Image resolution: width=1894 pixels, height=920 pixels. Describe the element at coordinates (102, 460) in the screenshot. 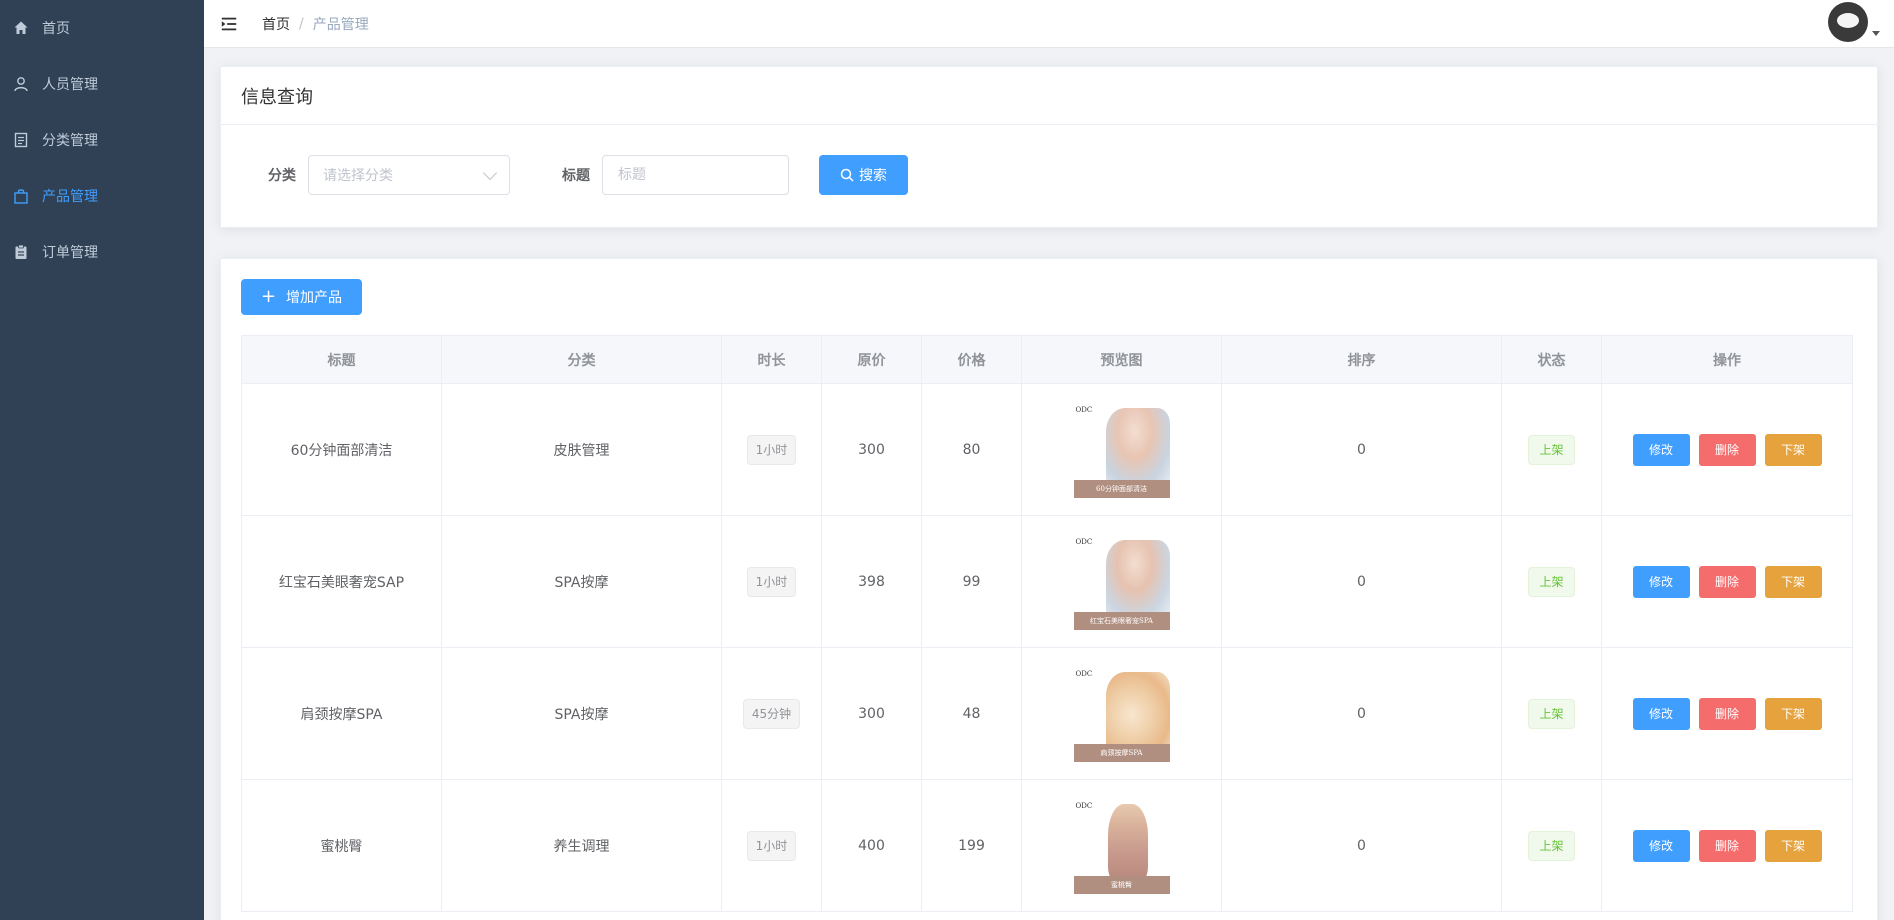

I see `sidebar: 首页 人员管理 分类管理 产品管理 订单管理` at that location.